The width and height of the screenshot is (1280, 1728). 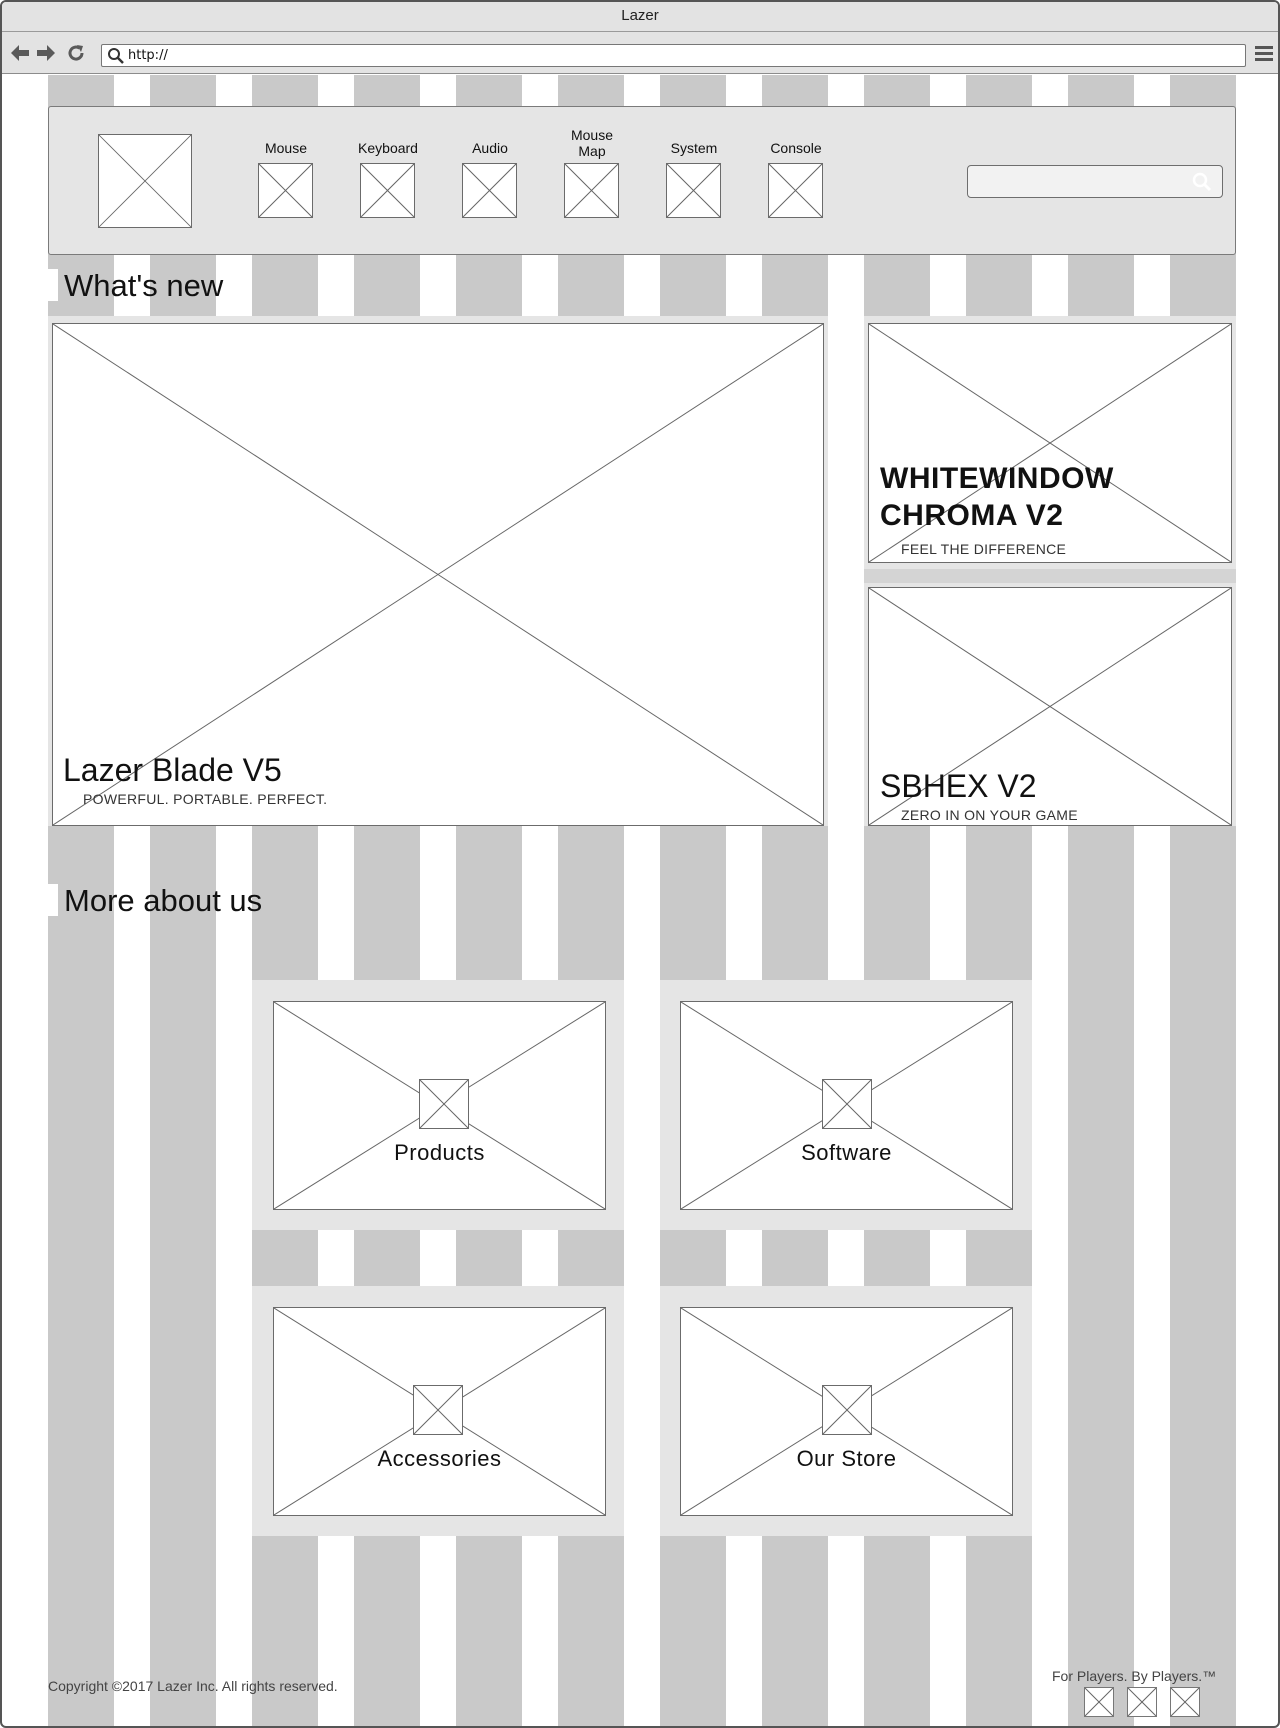 What do you see at coordinates (439, 1152) in the screenshot?
I see `tile-label: Products` at bounding box center [439, 1152].